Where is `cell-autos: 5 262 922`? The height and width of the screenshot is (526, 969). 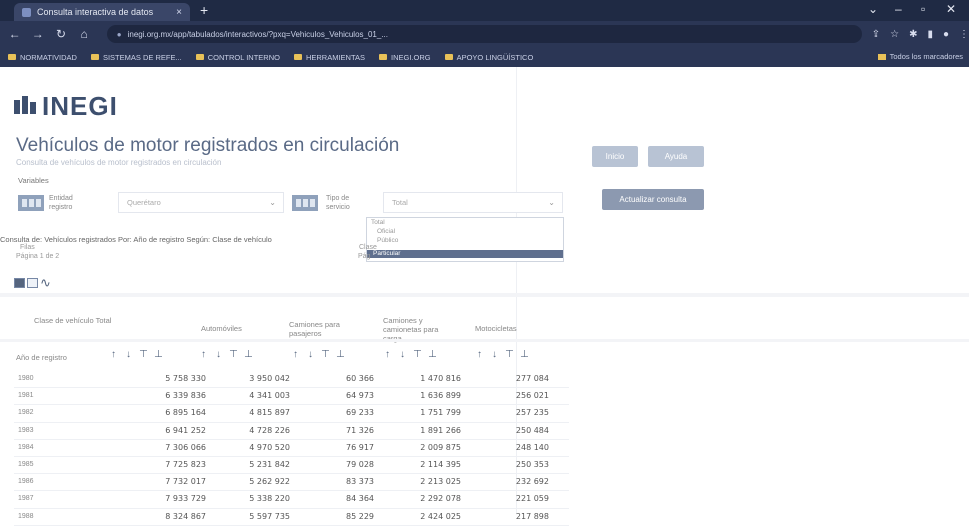 cell-autos: 5 262 922 is located at coordinates (269, 482).